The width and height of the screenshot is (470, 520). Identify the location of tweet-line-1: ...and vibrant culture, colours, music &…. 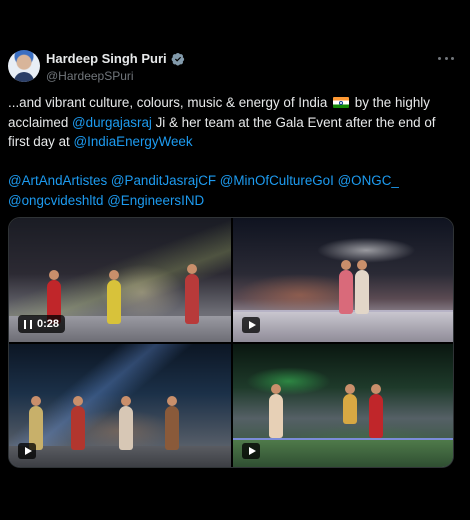
(234, 103).